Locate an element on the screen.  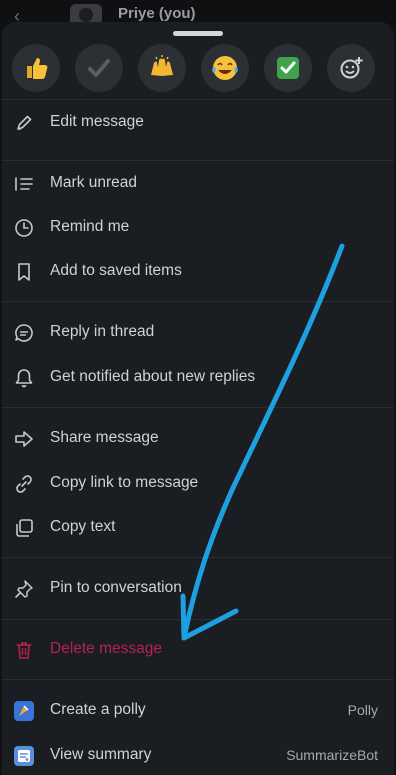
share-arrow-icon is located at coordinates (24, 439).